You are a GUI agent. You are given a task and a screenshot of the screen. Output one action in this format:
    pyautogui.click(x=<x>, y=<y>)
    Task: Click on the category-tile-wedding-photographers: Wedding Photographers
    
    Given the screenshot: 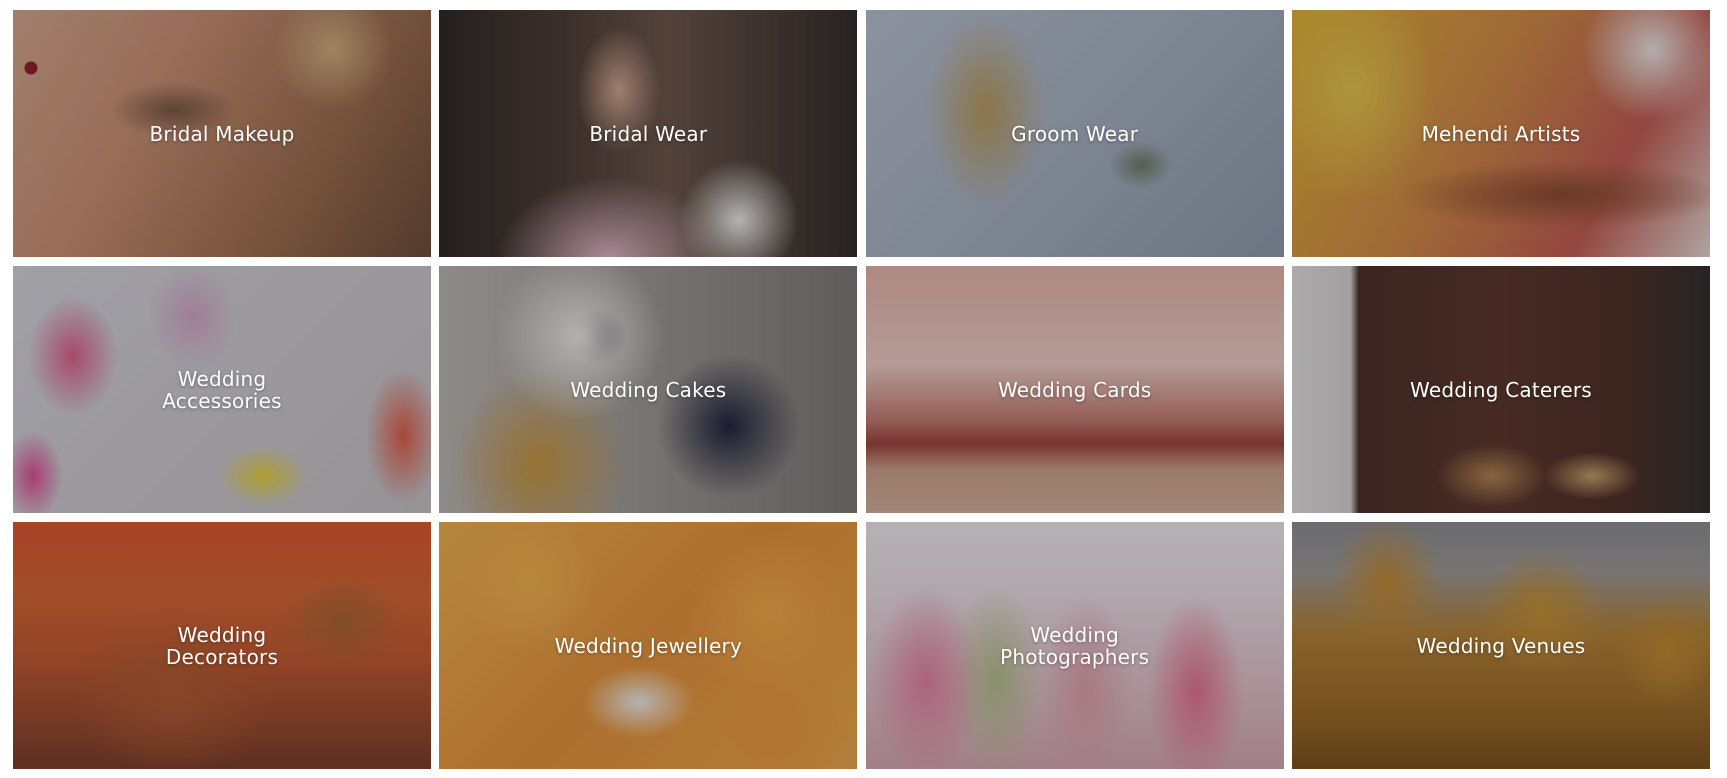 What is the action you would take?
    pyautogui.click(x=1074, y=645)
    